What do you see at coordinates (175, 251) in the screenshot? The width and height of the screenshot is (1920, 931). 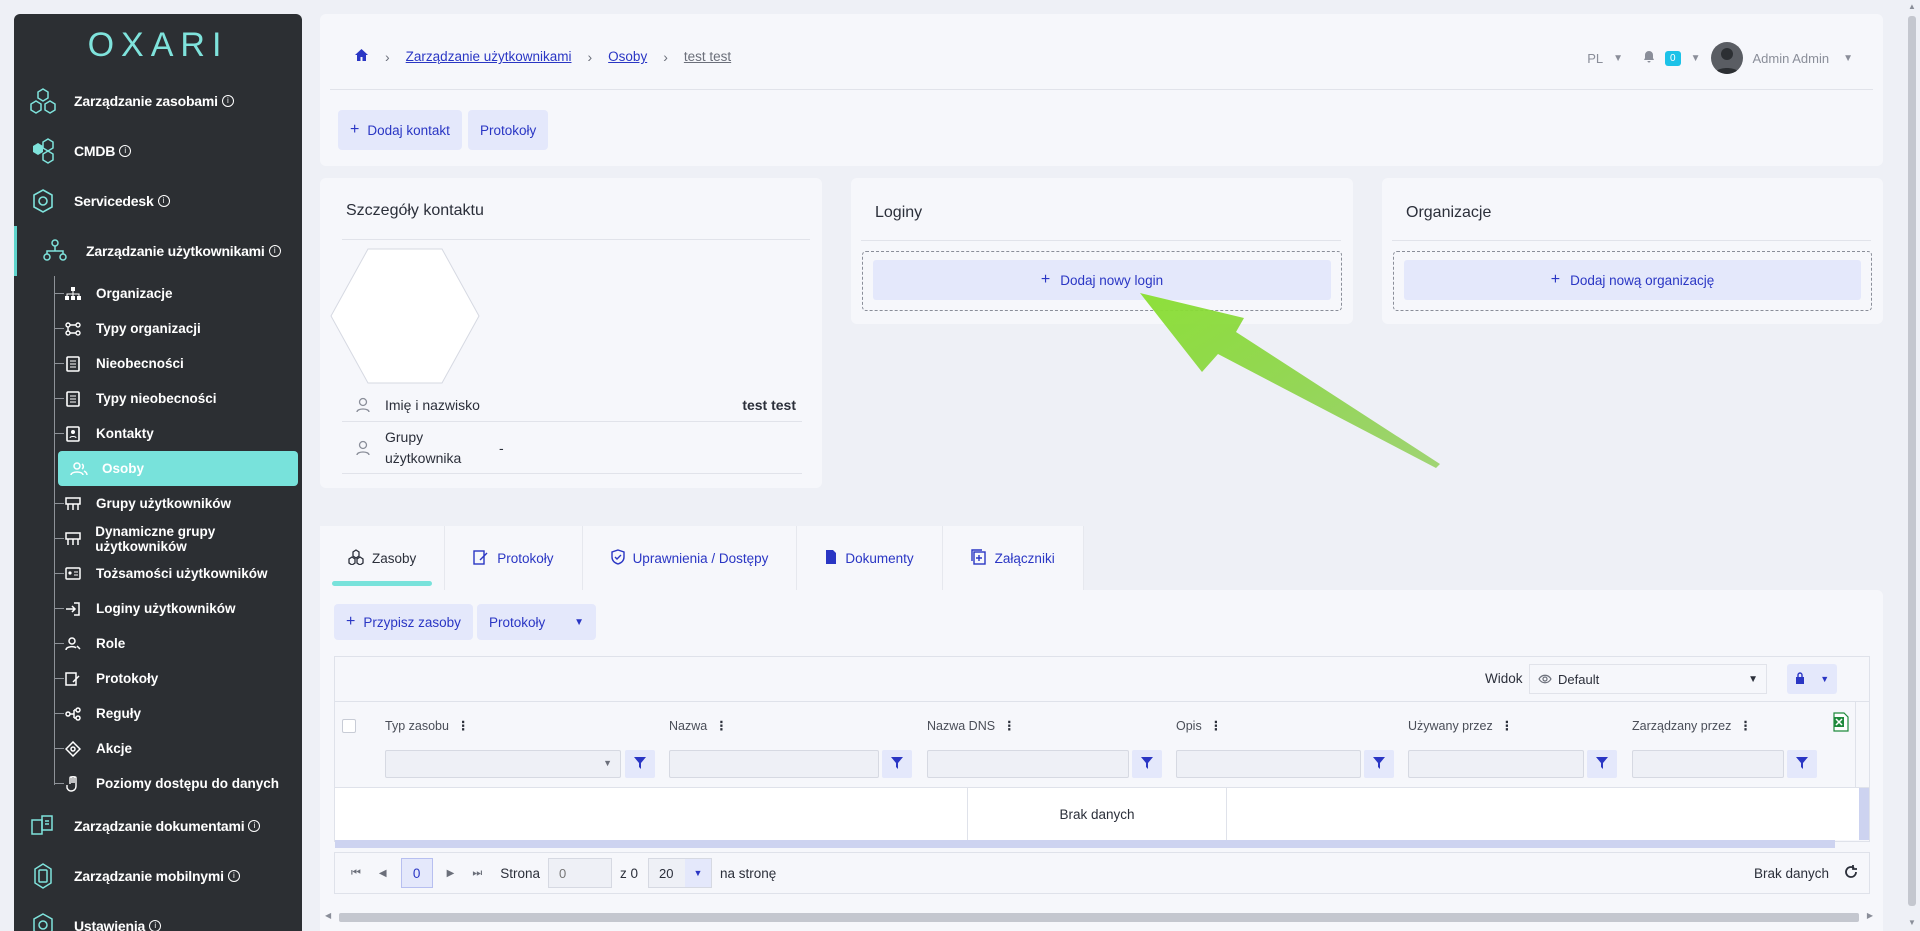 I see `nav-label: Zarządzanie użytkownikami` at bounding box center [175, 251].